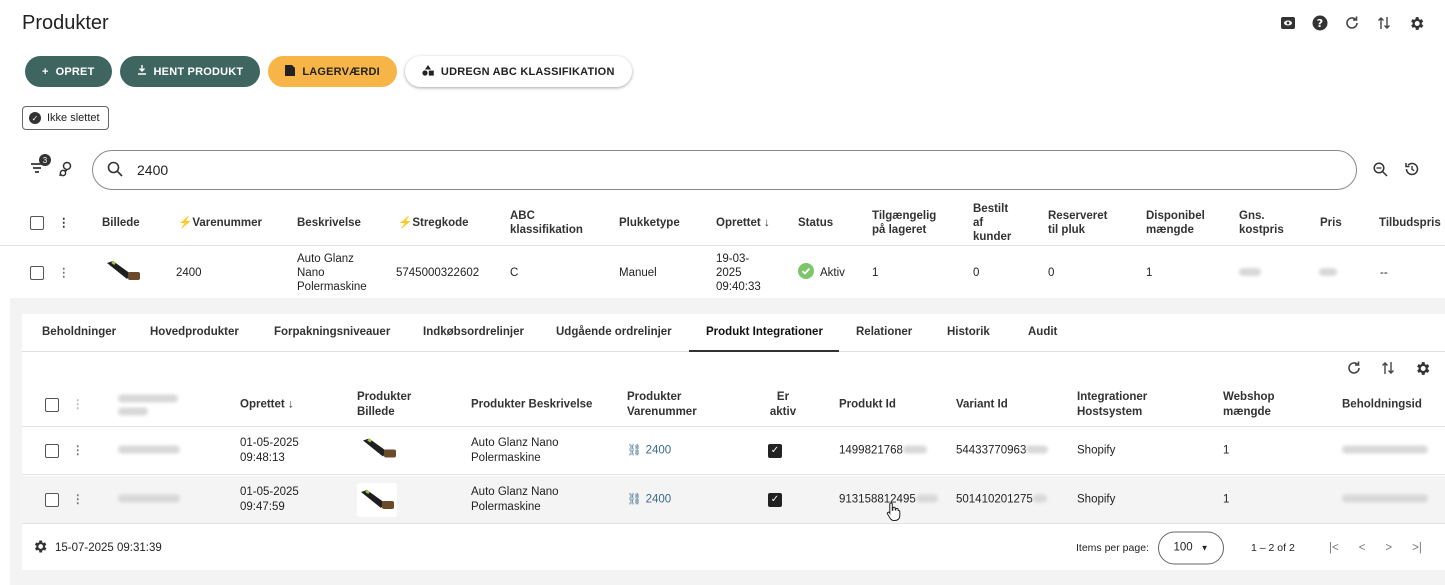  I want to click on search-input: 2400, so click(724, 170).